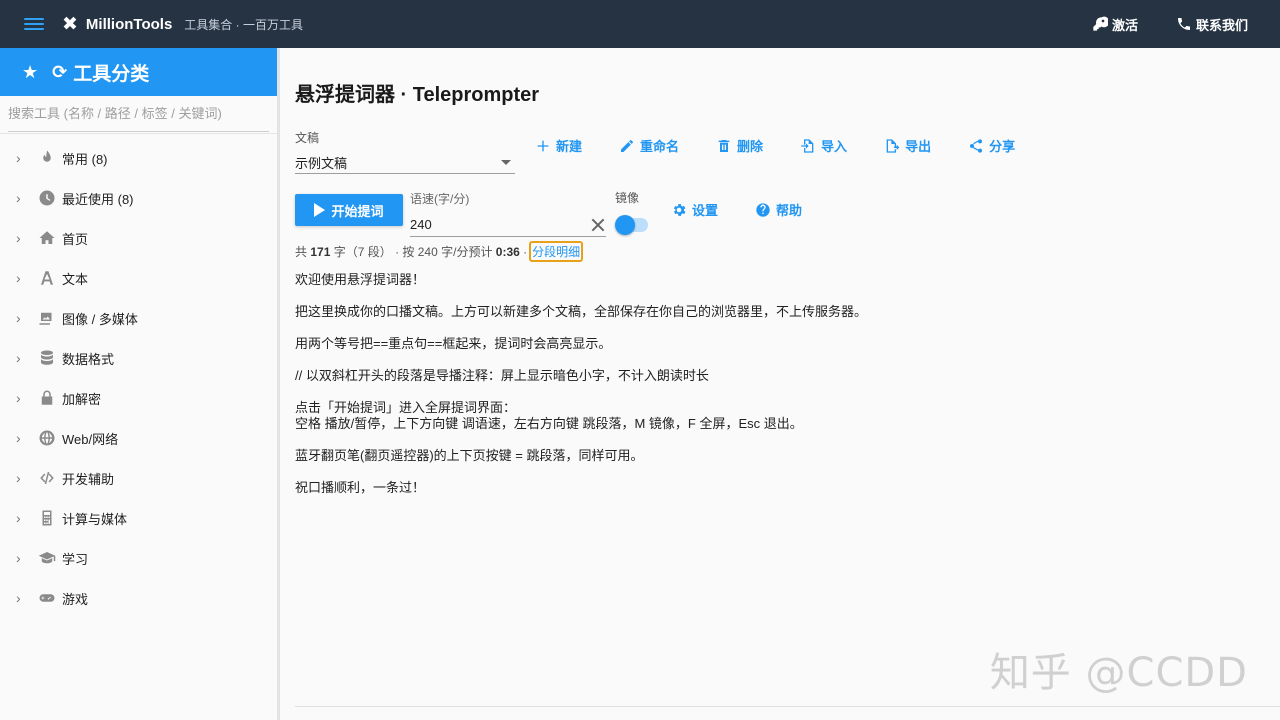  Describe the element at coordinates (90, 439) in the screenshot. I see `category-label: Web/网络` at that location.